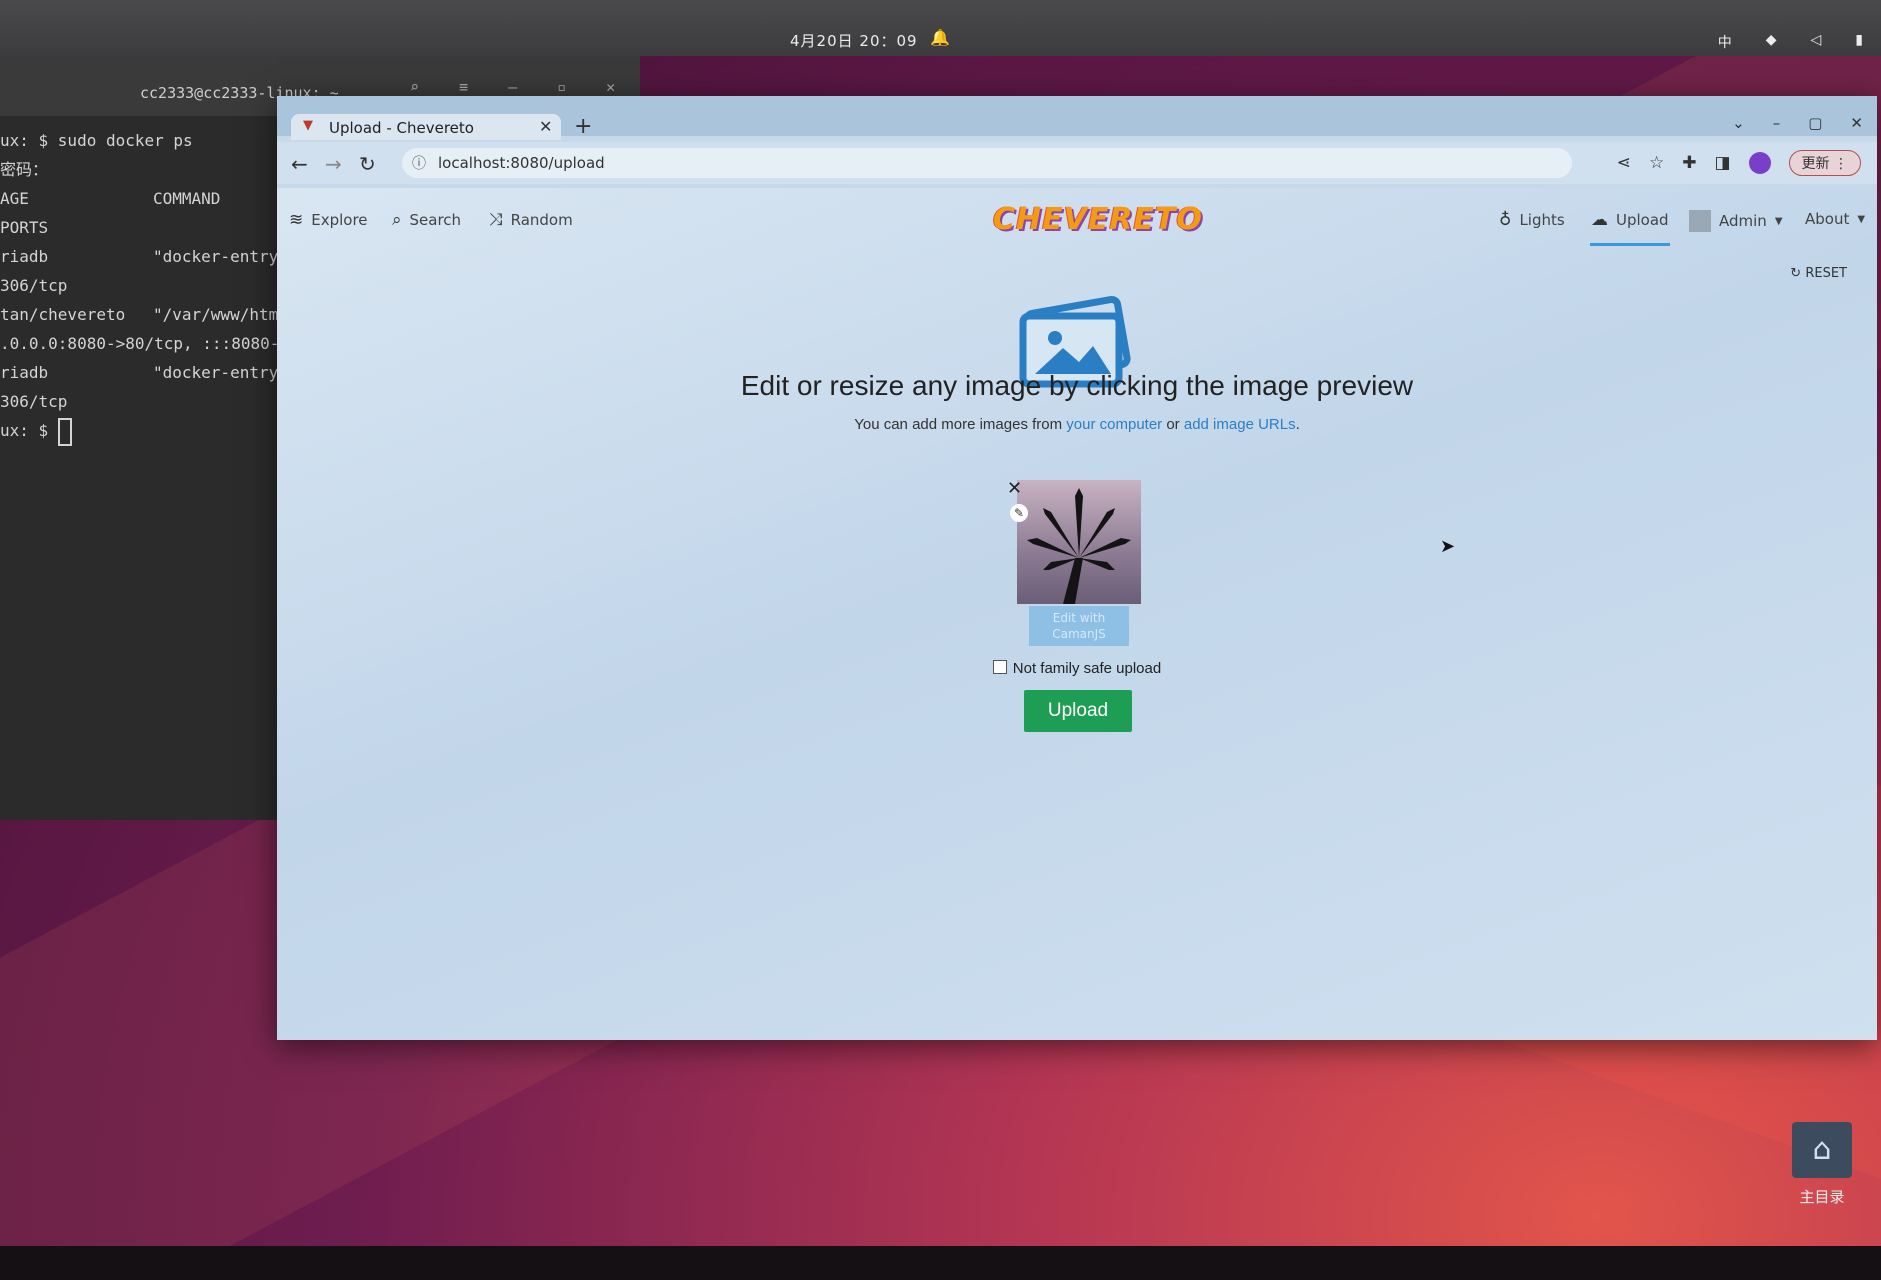 This screenshot has height=1280, width=1881. I want to click on clock: 4月20日 20：09, so click(854, 40).